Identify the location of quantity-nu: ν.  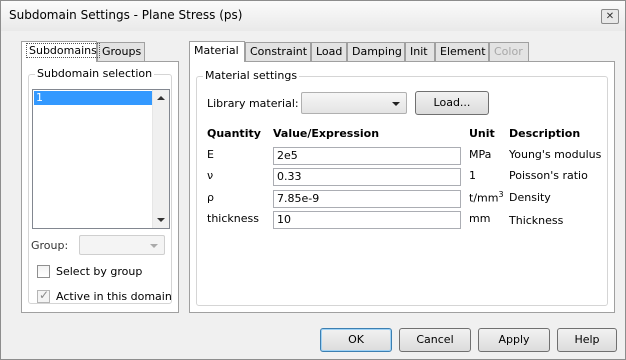
(210, 175).